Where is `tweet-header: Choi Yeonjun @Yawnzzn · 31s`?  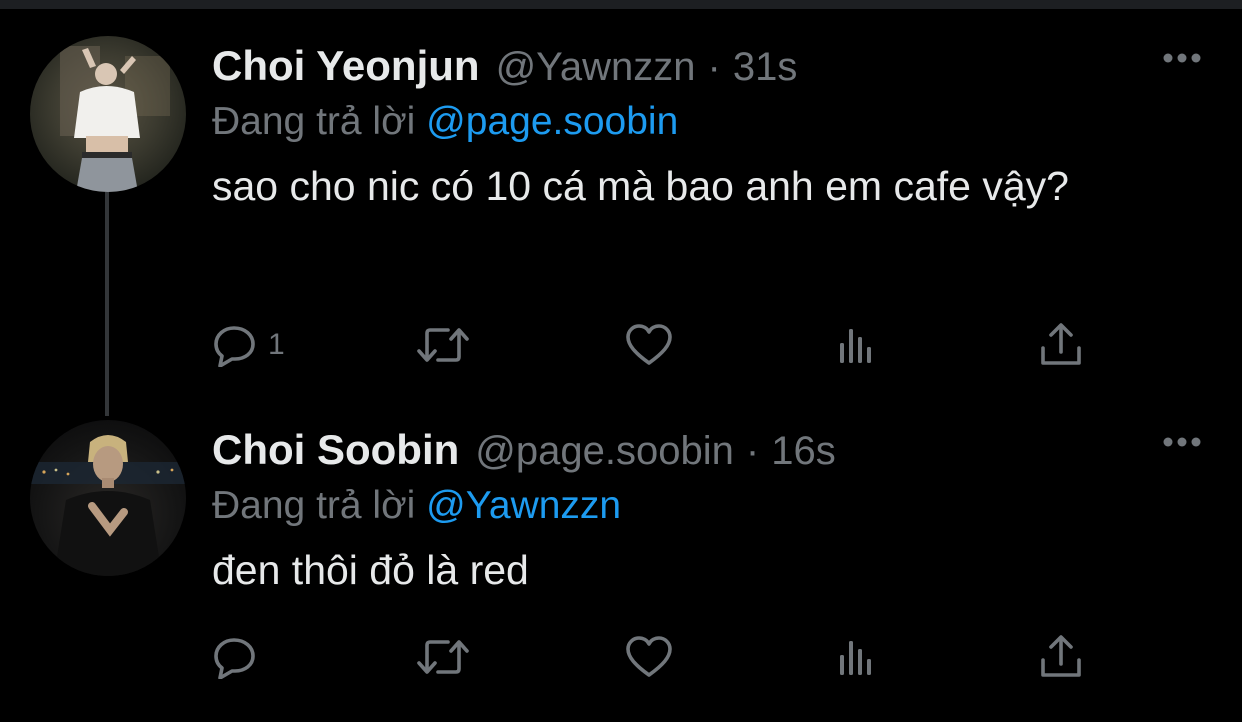
tweet-header: Choi Yeonjun @Yawnzzn · 31s is located at coordinates (707, 67).